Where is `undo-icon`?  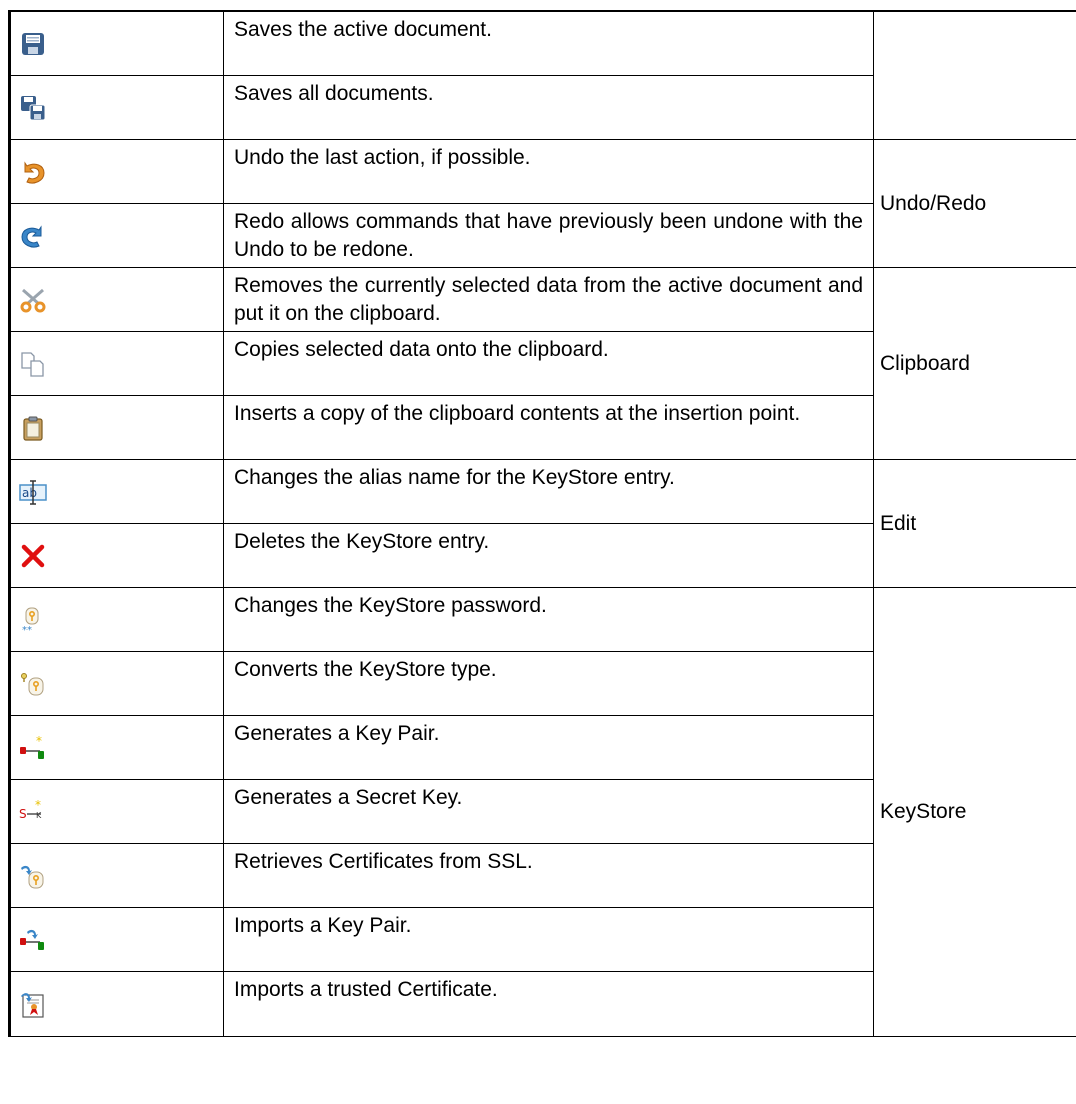
undo-icon is located at coordinates (33, 172).